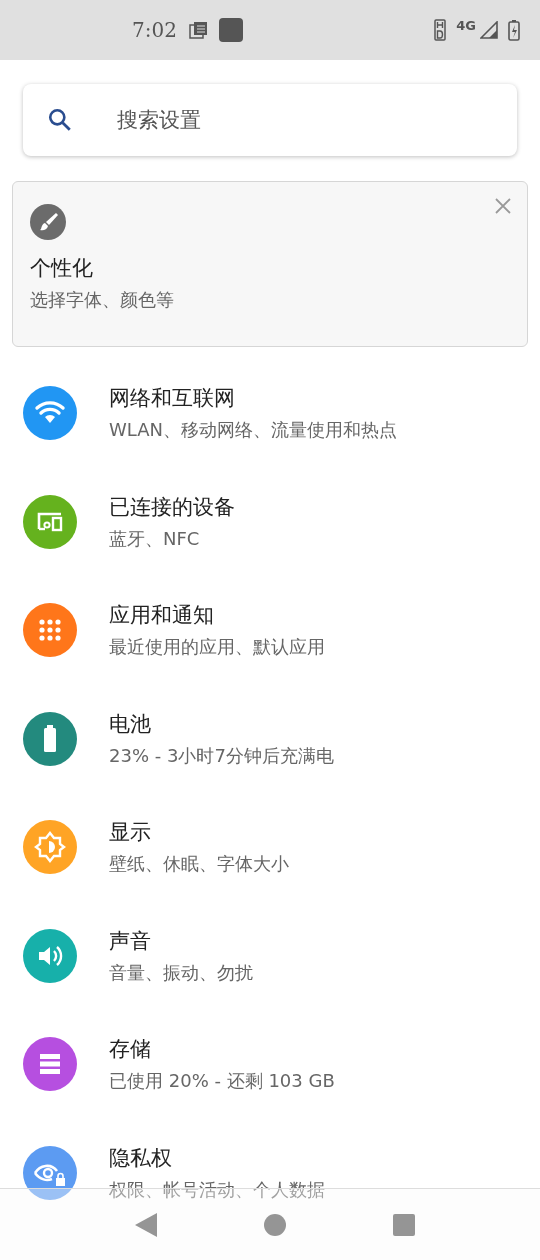 The width and height of the screenshot is (540, 1260). Describe the element at coordinates (172, 399) in the screenshot. I see `item-title: 网络和互联网` at that location.